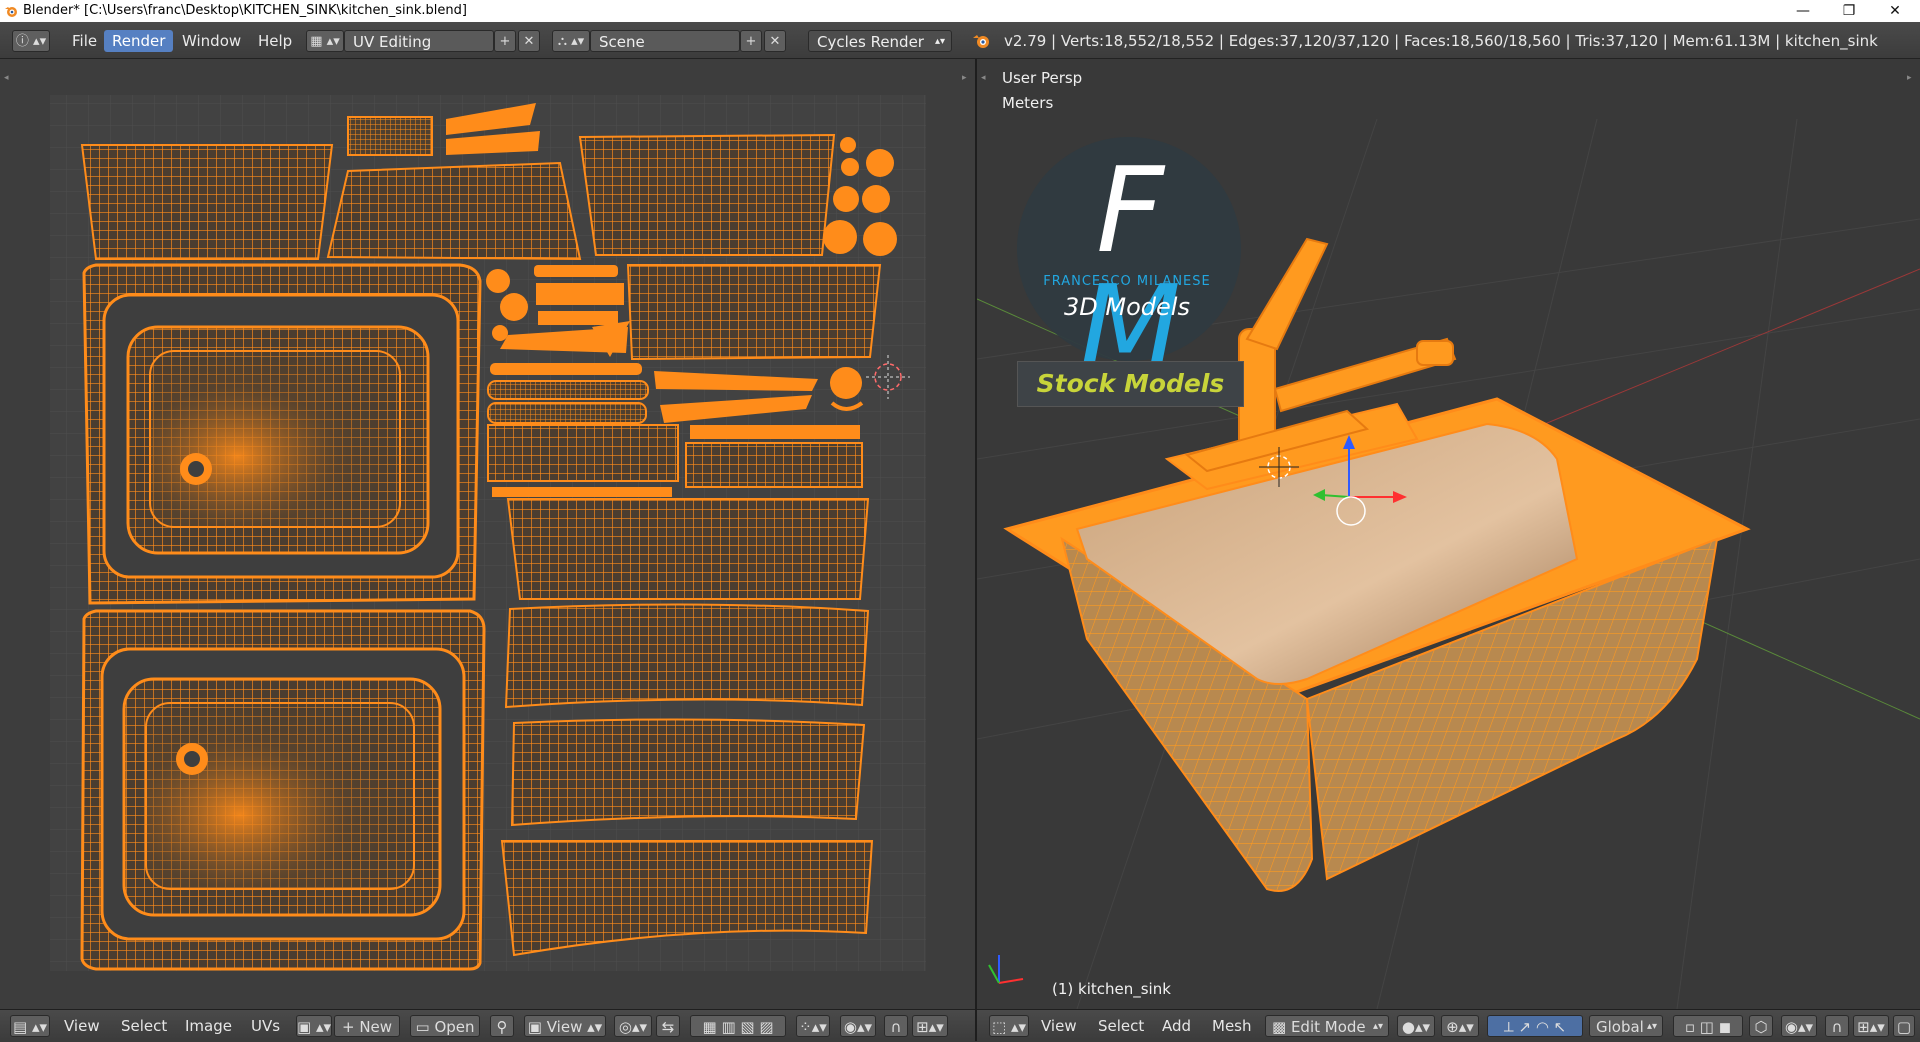 This screenshot has width=1920, height=1042. I want to click on add-scene-icon: +, so click(751, 41).